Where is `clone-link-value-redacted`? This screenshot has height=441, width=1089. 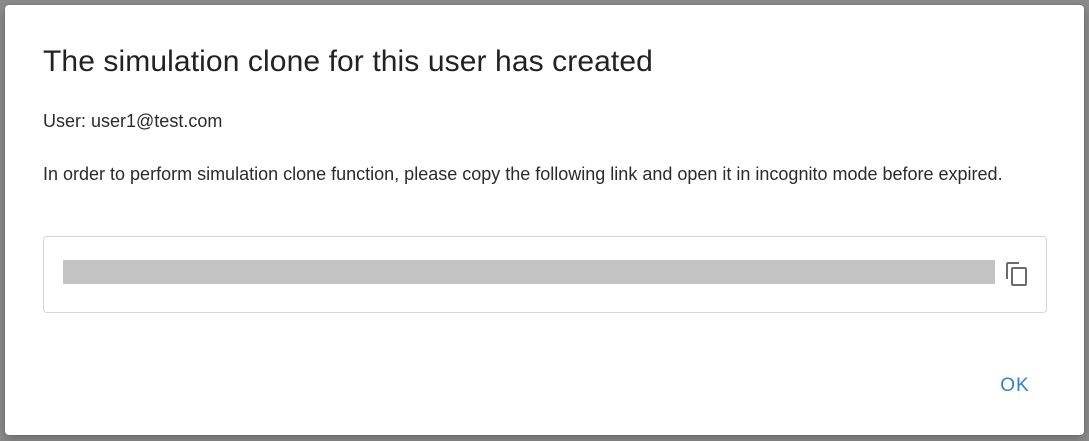 clone-link-value-redacted is located at coordinates (529, 272).